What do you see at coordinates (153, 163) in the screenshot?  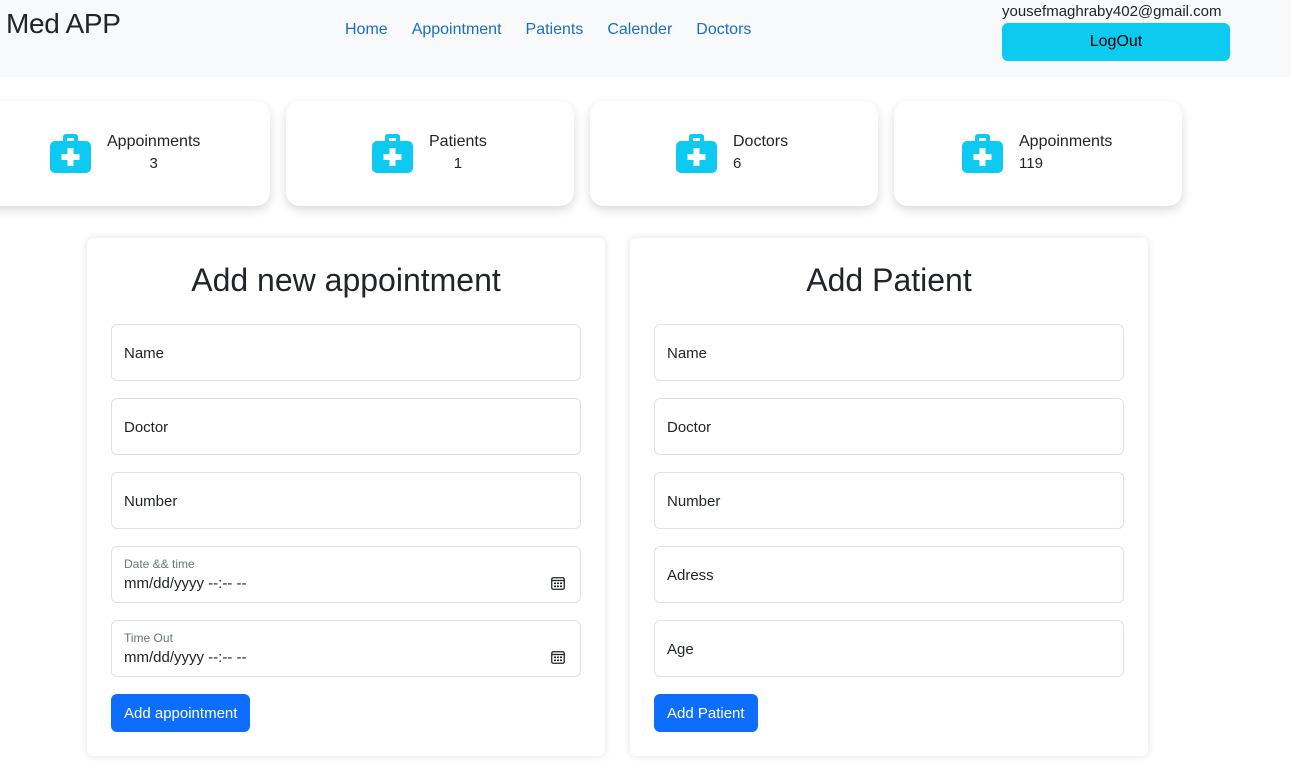 I see `stat-value: 3` at bounding box center [153, 163].